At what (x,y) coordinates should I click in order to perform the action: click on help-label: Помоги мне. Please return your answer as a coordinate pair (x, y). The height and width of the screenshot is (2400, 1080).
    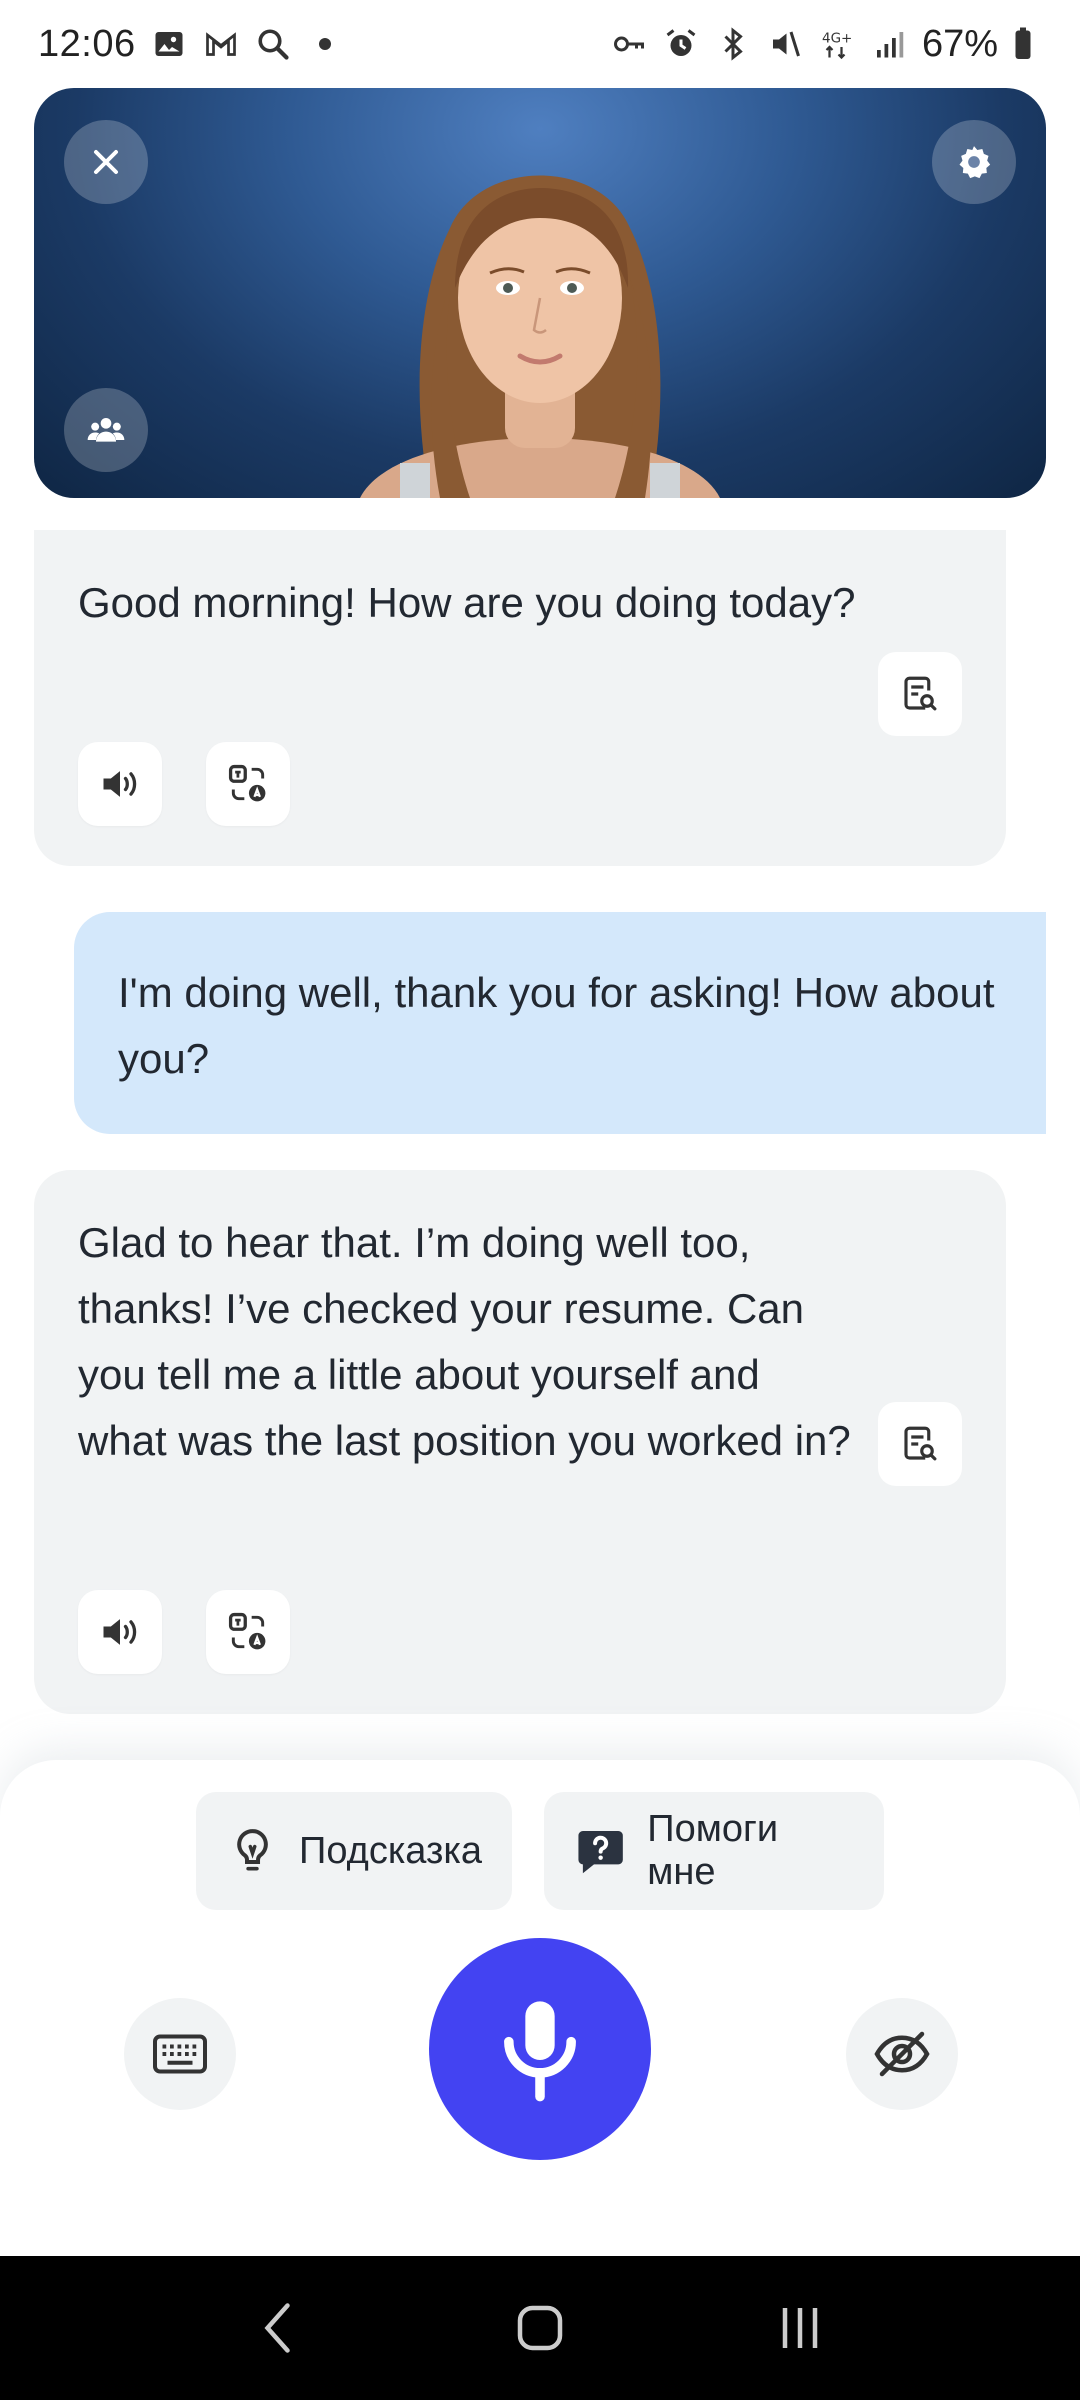
    Looking at the image, I should click on (713, 1850).